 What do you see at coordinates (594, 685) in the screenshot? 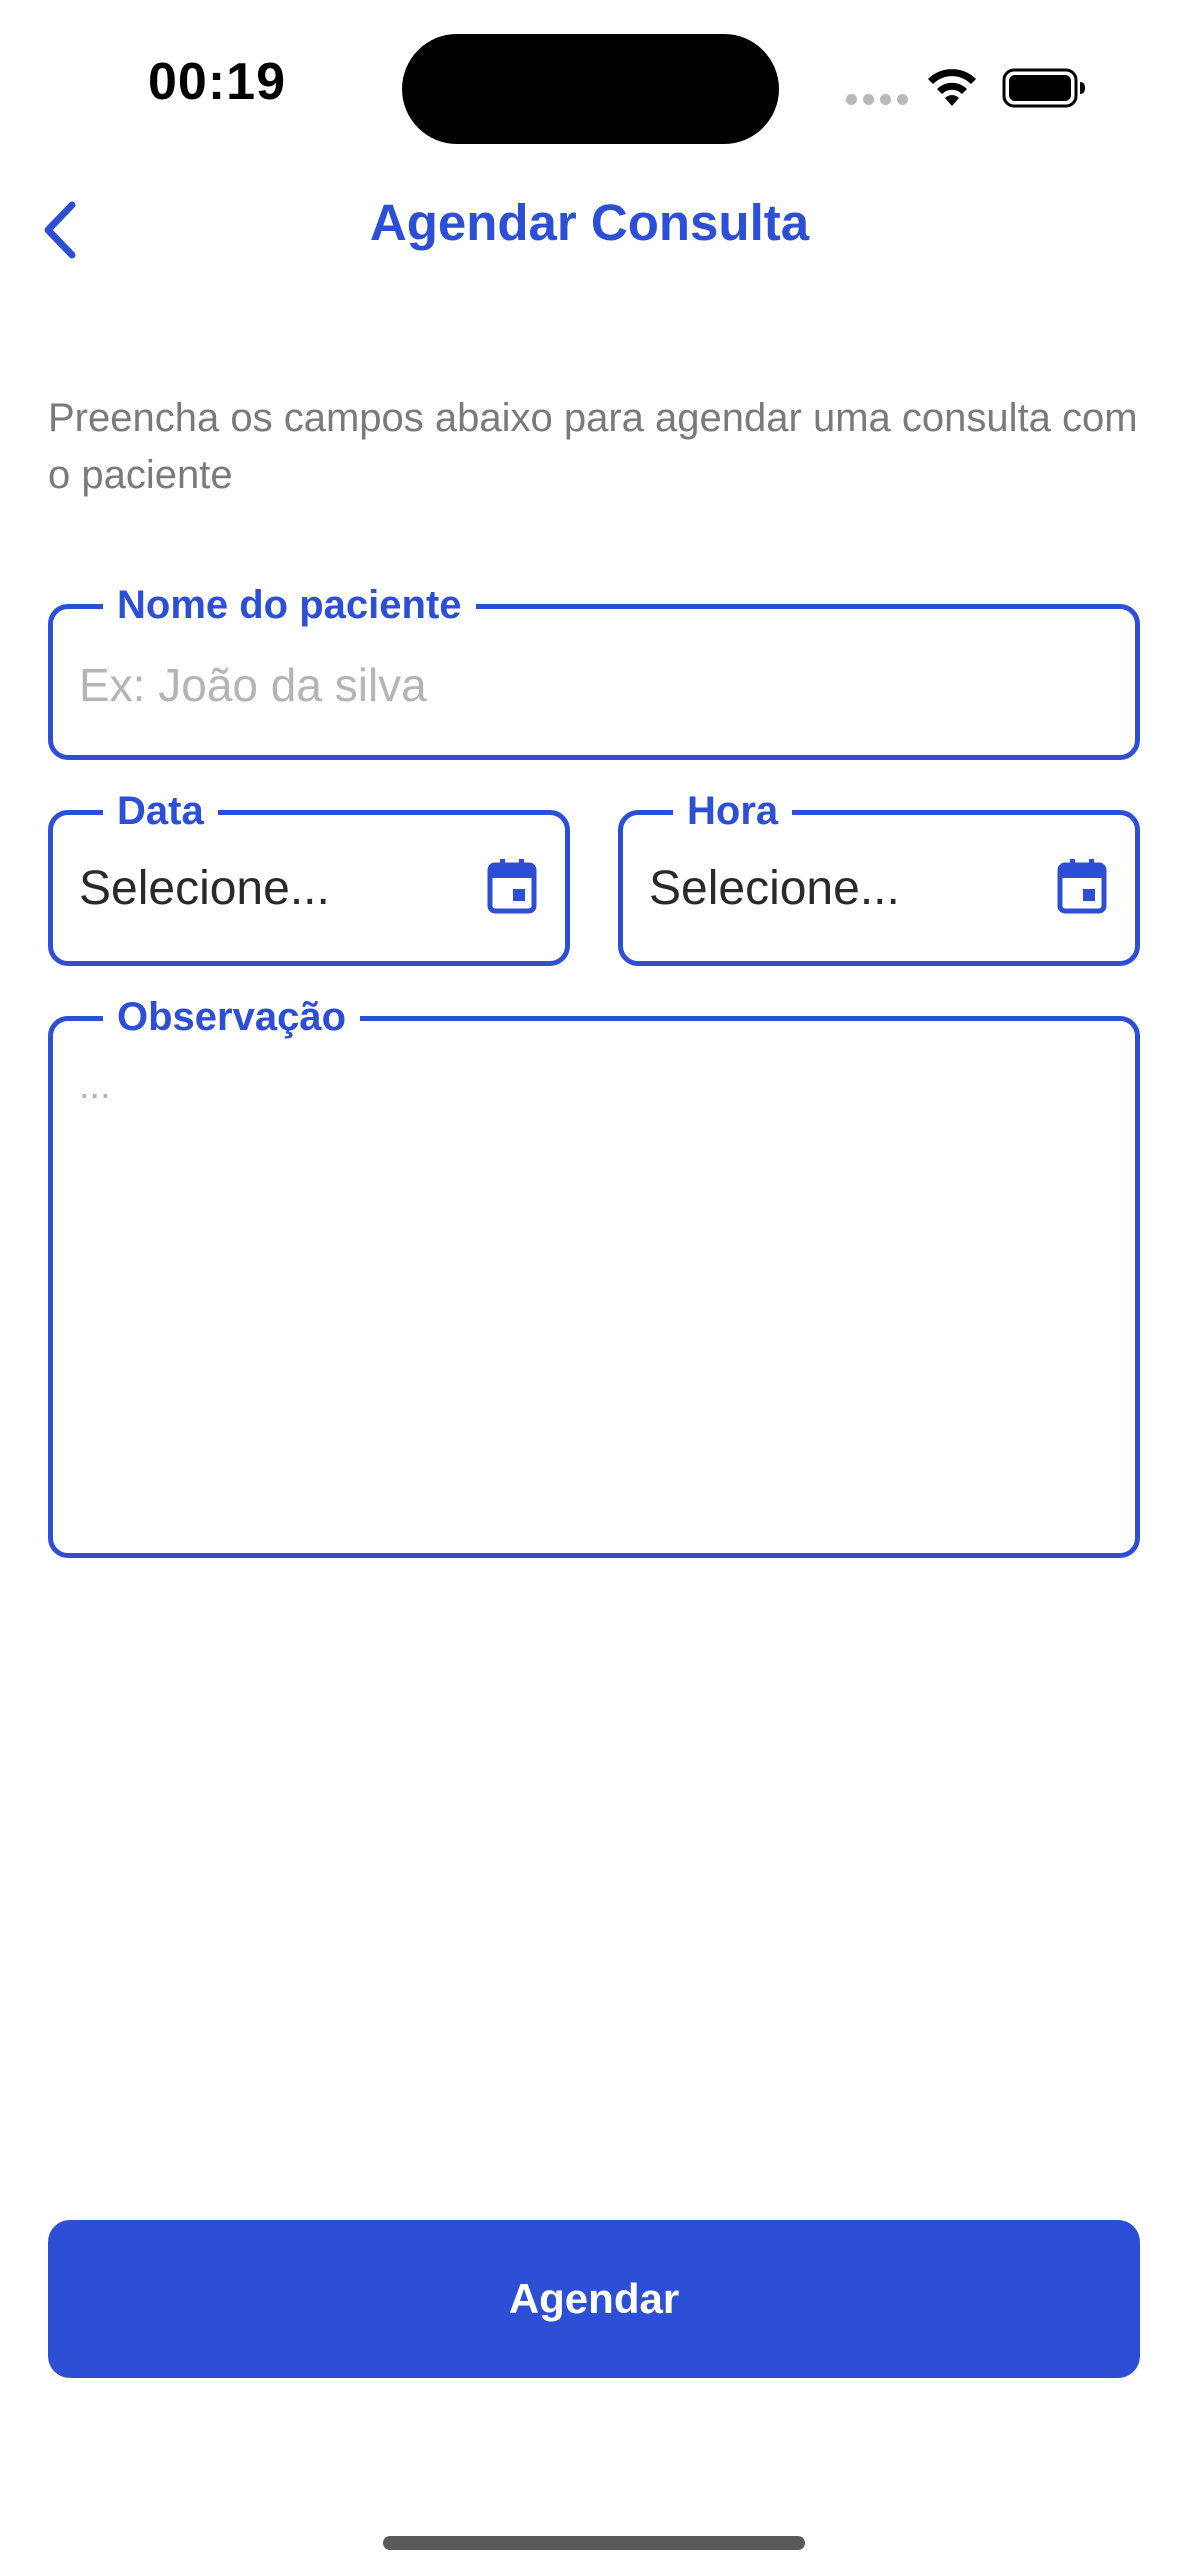
I see `patient-name-input` at bounding box center [594, 685].